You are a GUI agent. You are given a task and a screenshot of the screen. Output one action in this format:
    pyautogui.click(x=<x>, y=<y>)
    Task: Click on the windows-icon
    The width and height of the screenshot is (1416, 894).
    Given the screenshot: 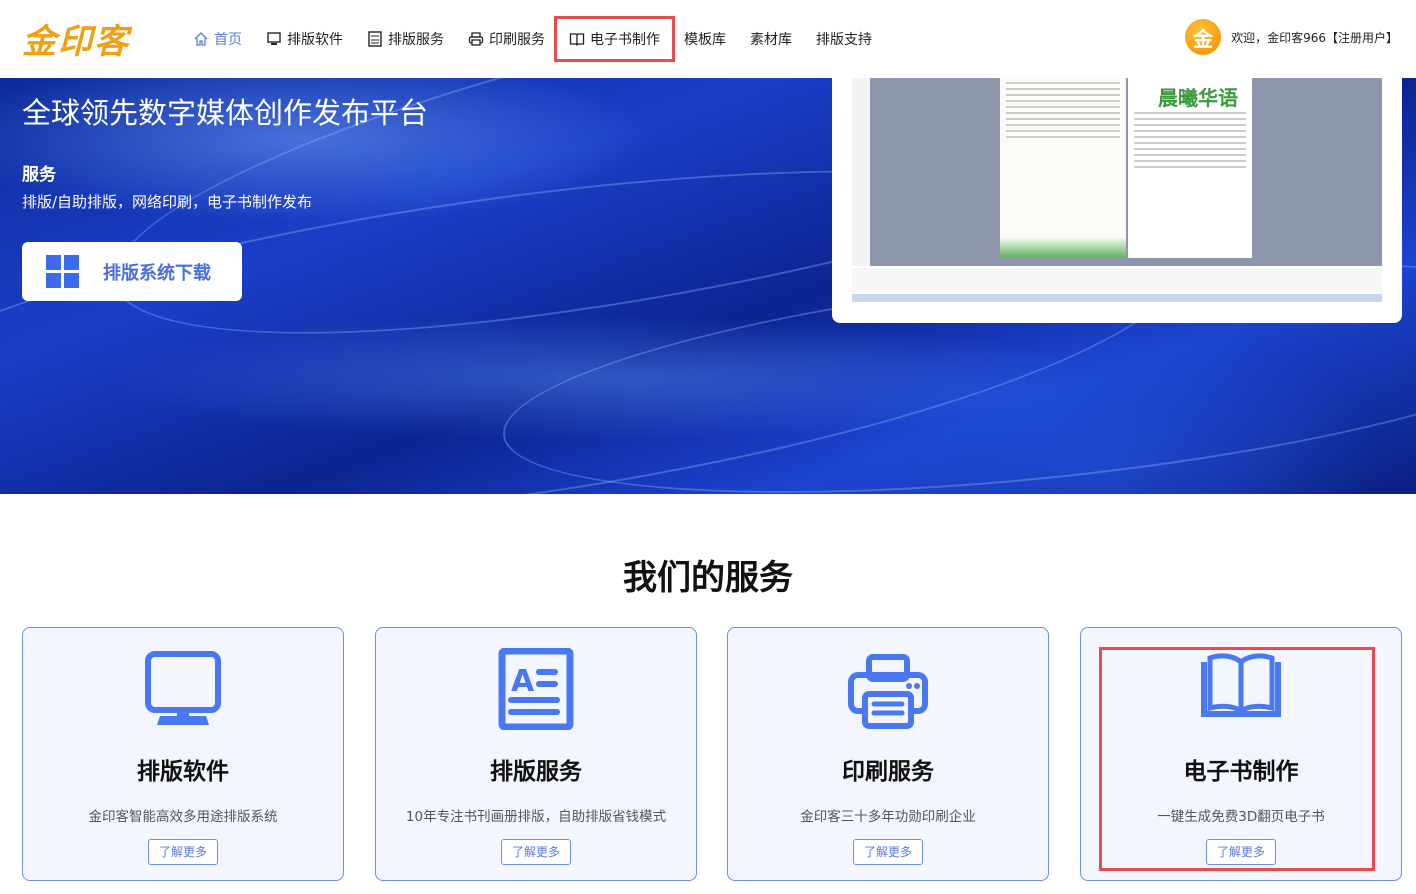 What is the action you would take?
    pyautogui.click(x=62, y=271)
    